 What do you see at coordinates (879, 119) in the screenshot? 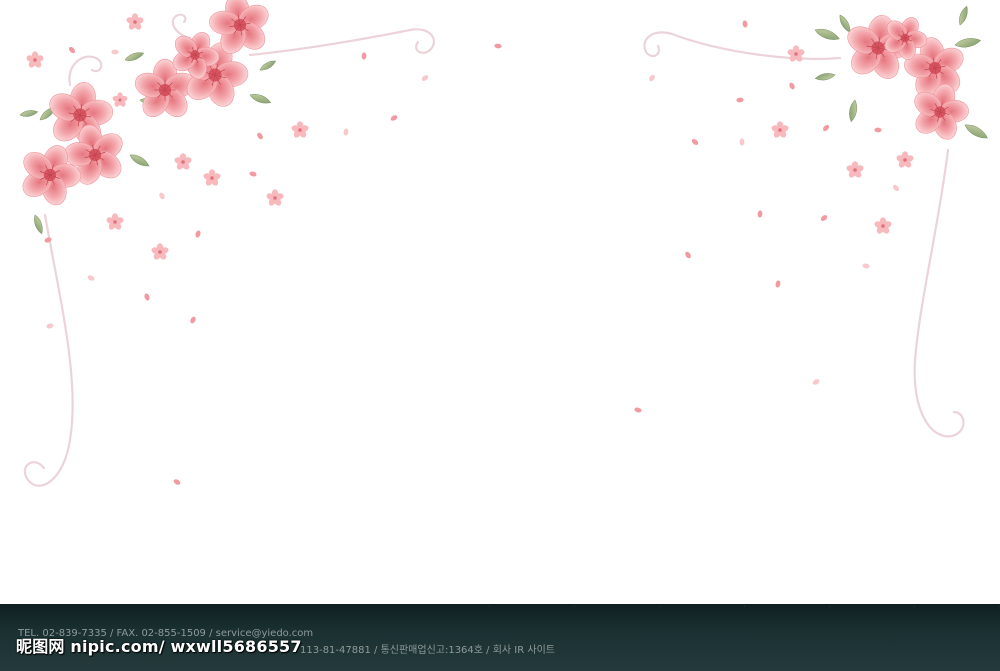
I see `blossom-cluster-right` at bounding box center [879, 119].